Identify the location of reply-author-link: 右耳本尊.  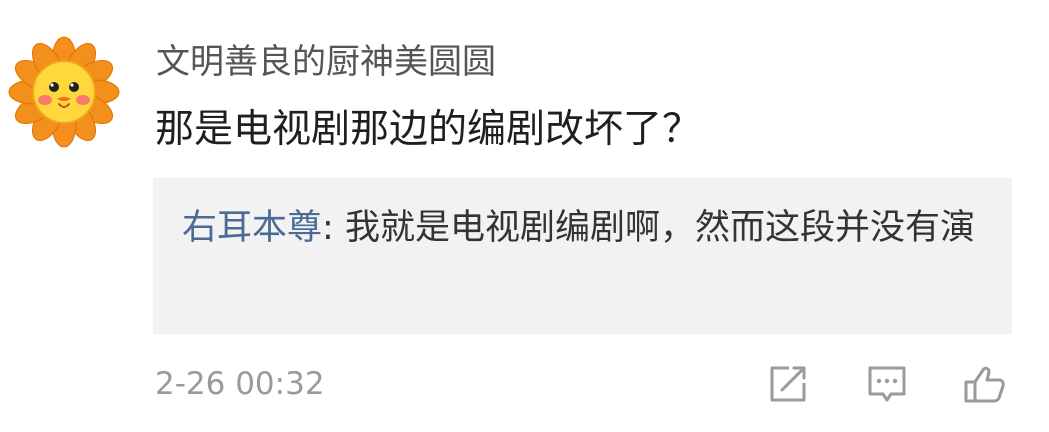
(252, 228).